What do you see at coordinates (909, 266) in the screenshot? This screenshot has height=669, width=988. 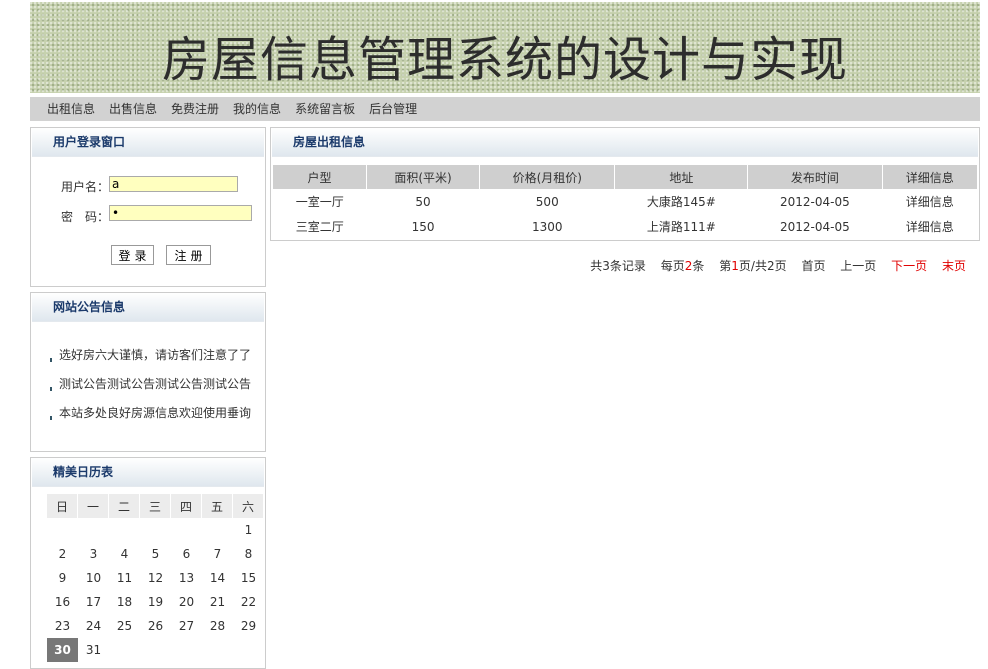 I see `next-page-link: 下一页` at bounding box center [909, 266].